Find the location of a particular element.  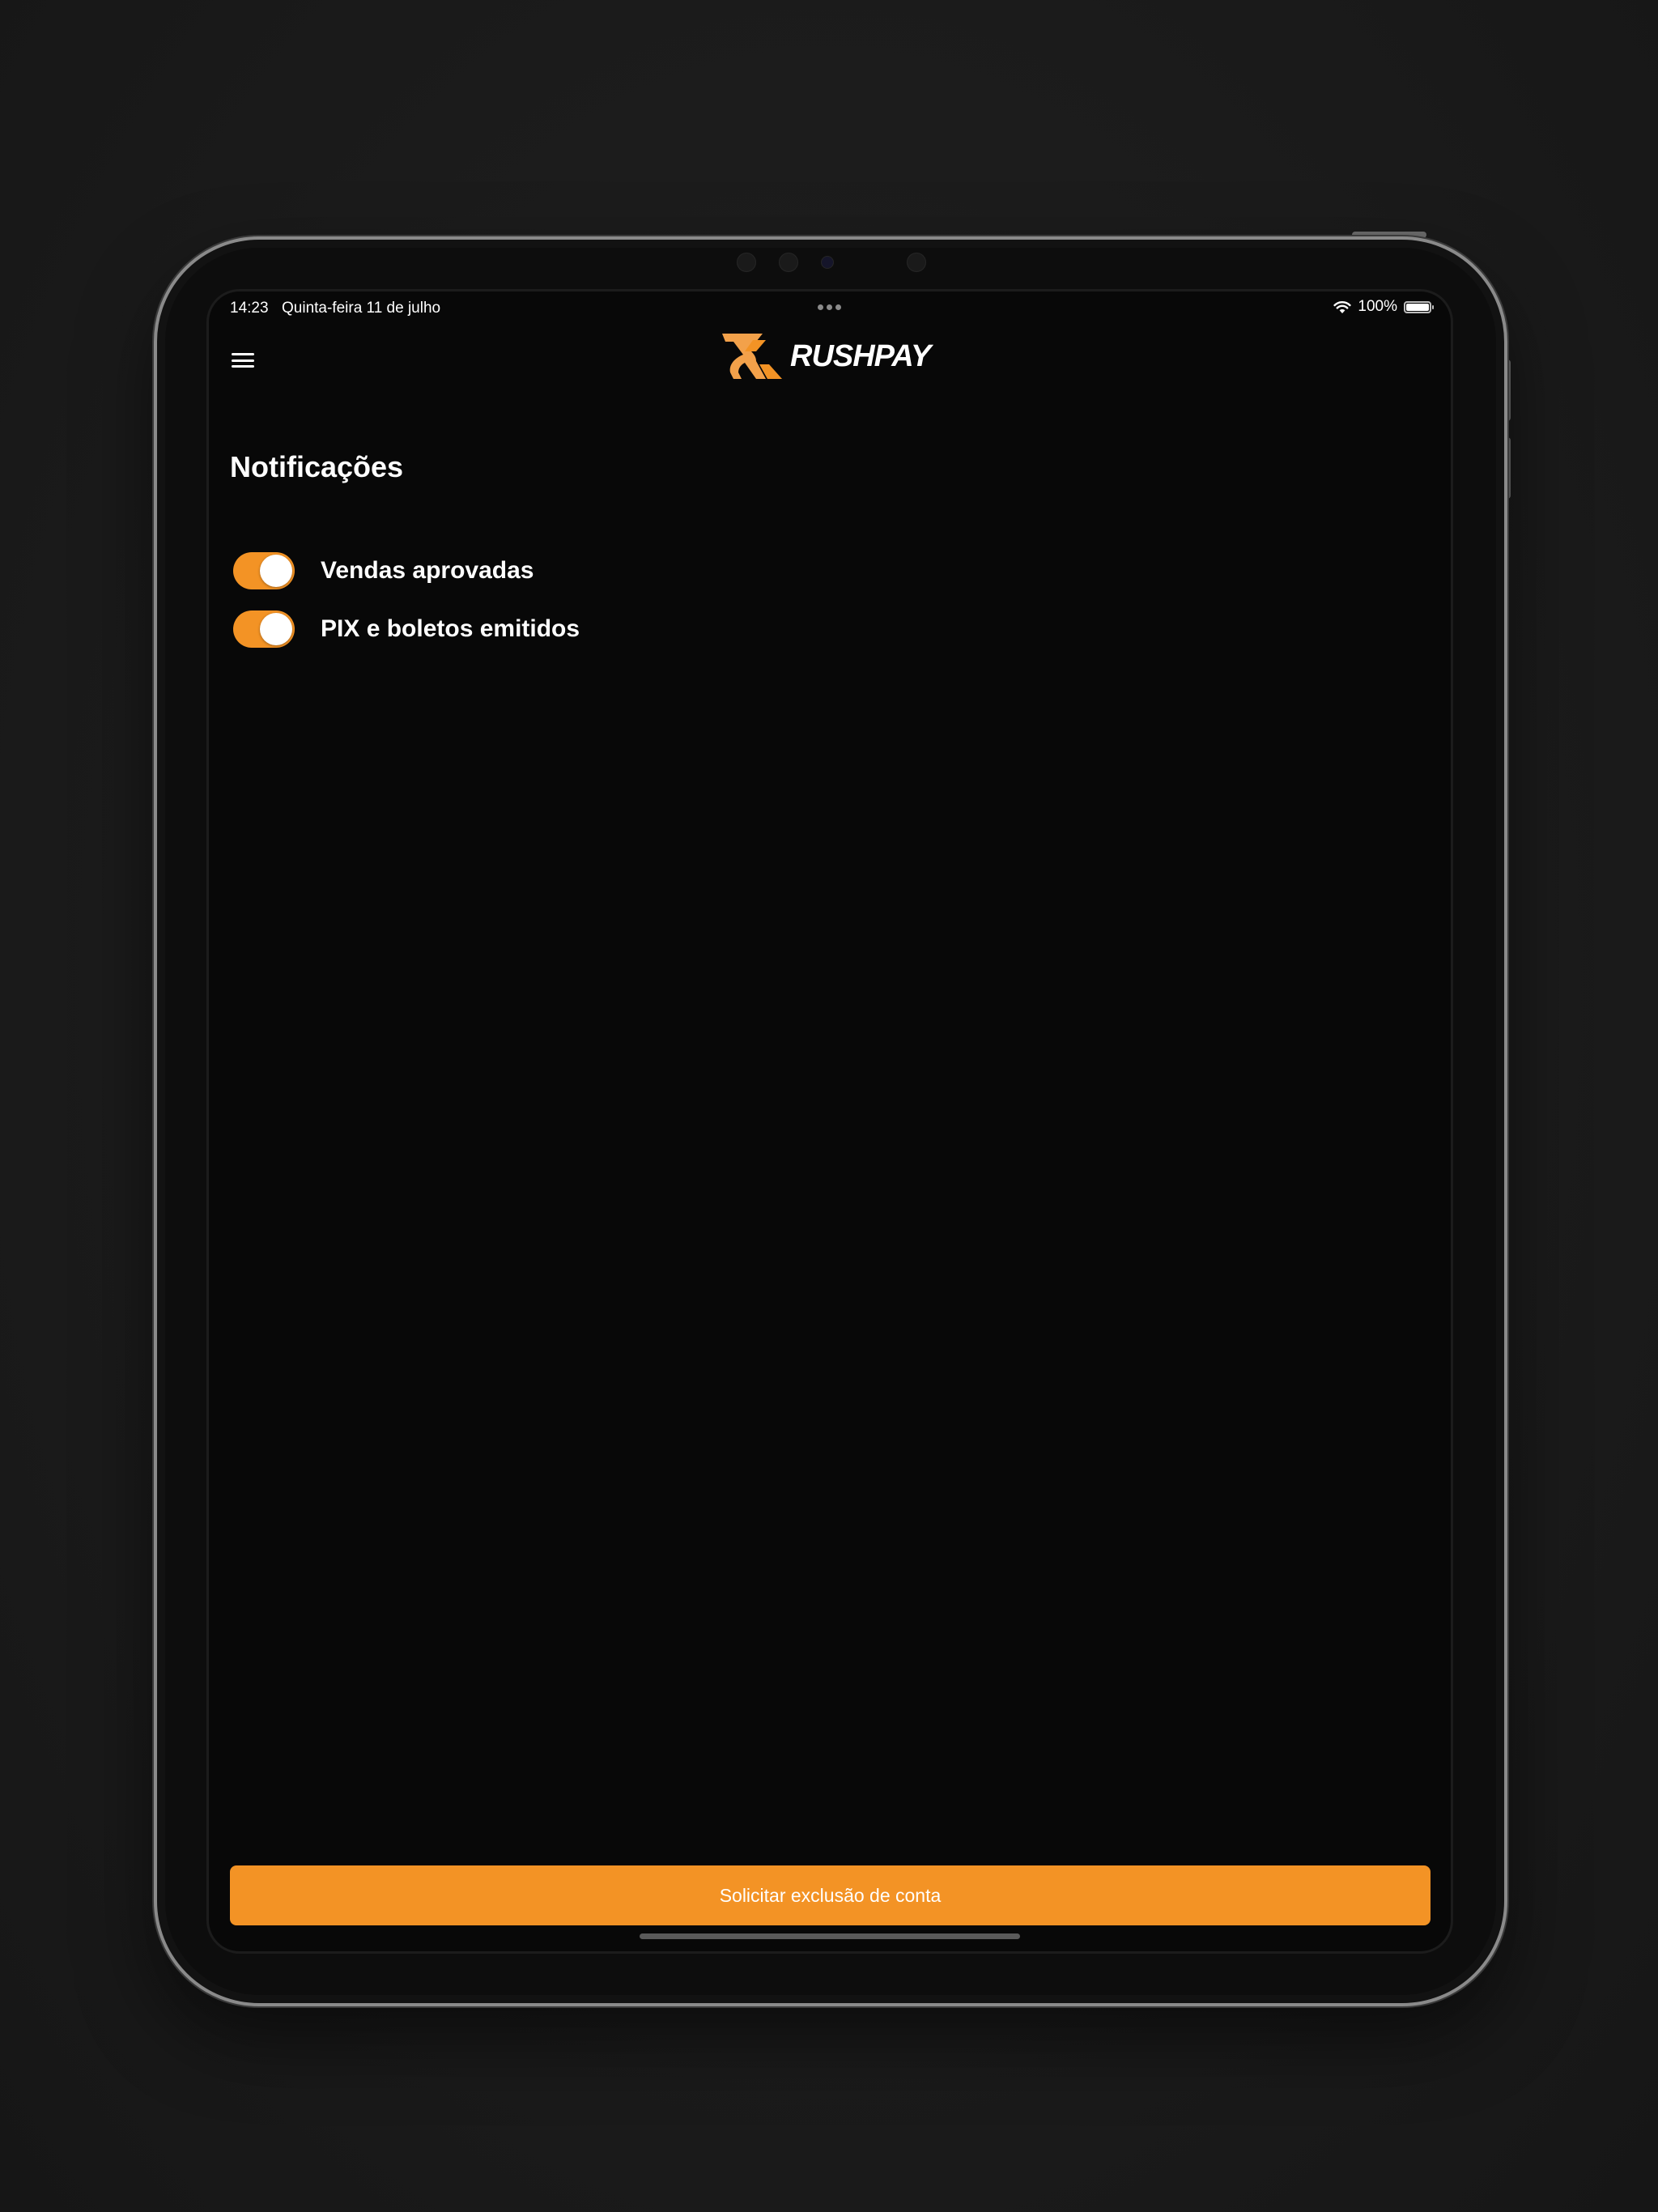

status-bar: 14:23 Quinta-feira 11 de julho 100% is located at coordinates (830, 309).